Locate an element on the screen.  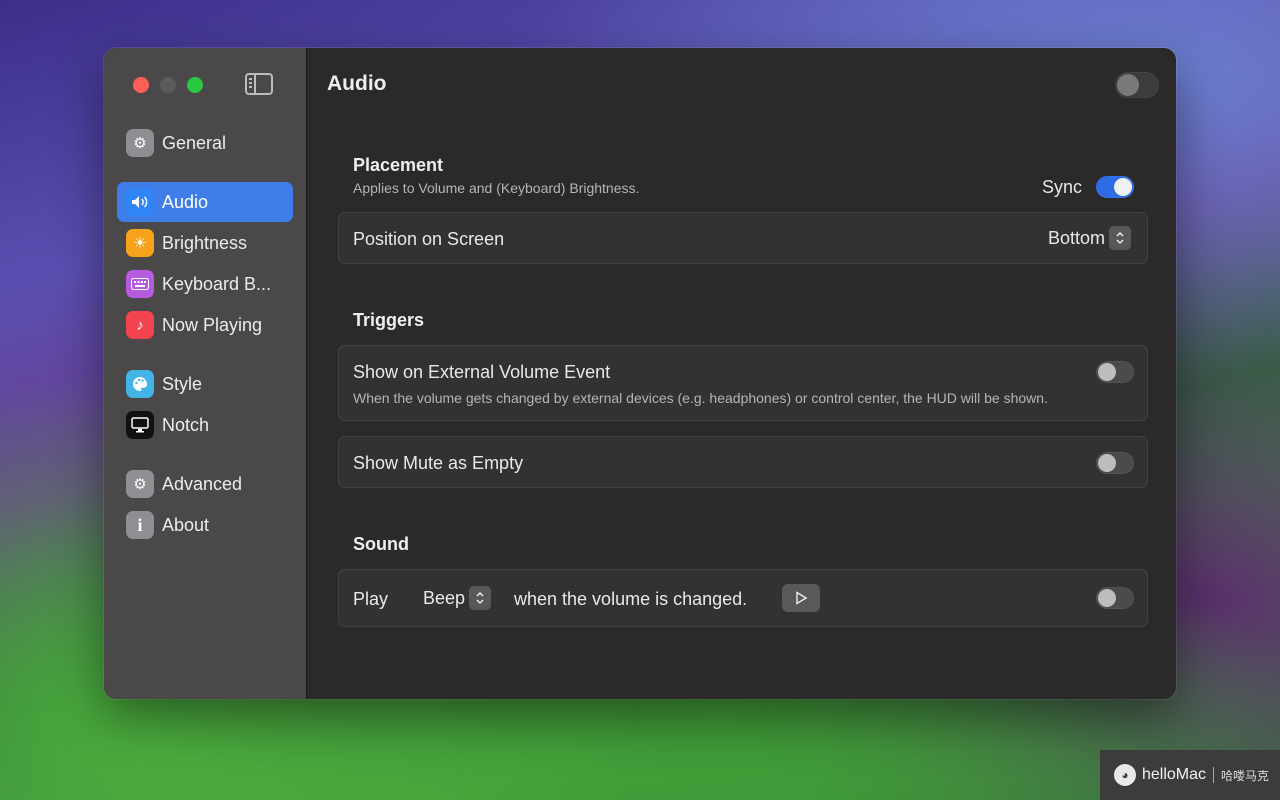
watermark-divider is located at coordinates (1214, 775).